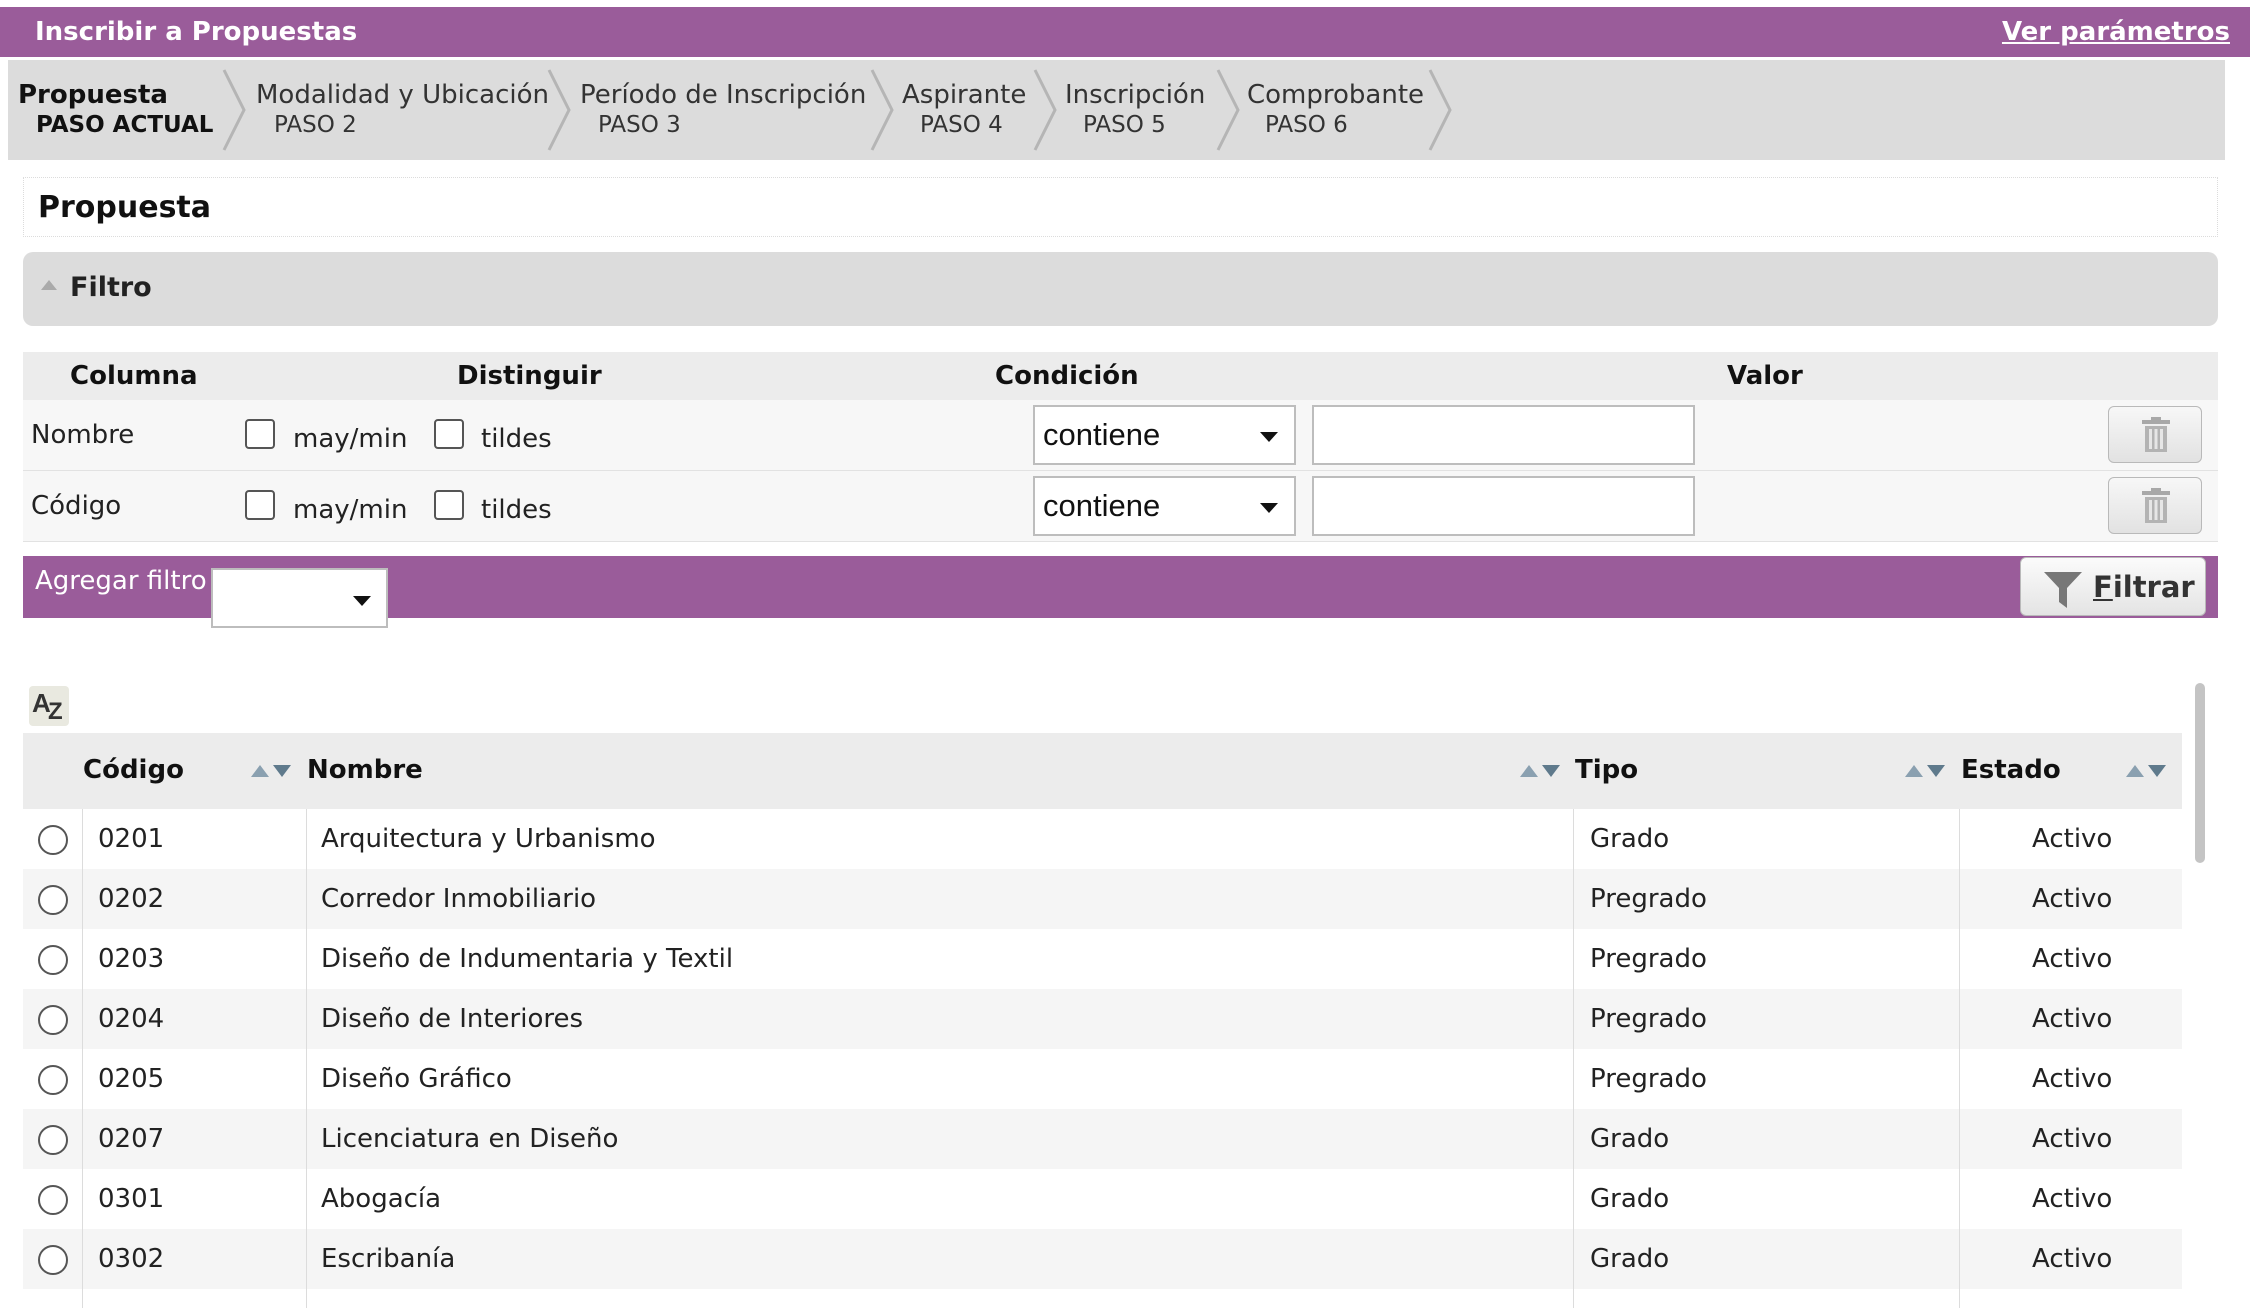 This screenshot has height=1308, width=2250. I want to click on table-row: 0207 Licenciatura en Diseño Grado Activo, so click(1102, 1139).